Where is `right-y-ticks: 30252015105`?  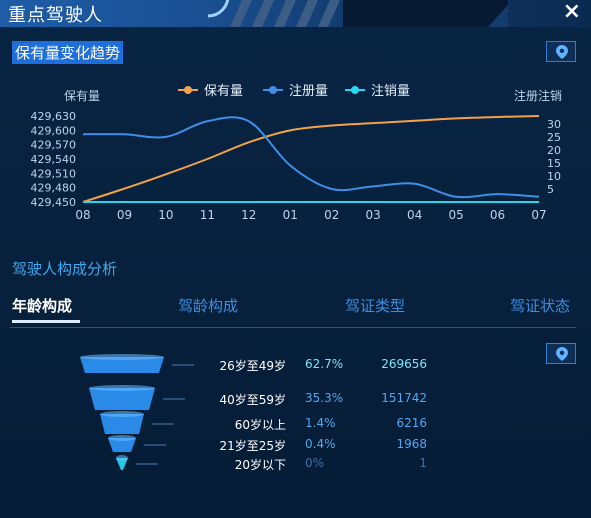 right-y-ticks: 30252015105 is located at coordinates (554, 157).